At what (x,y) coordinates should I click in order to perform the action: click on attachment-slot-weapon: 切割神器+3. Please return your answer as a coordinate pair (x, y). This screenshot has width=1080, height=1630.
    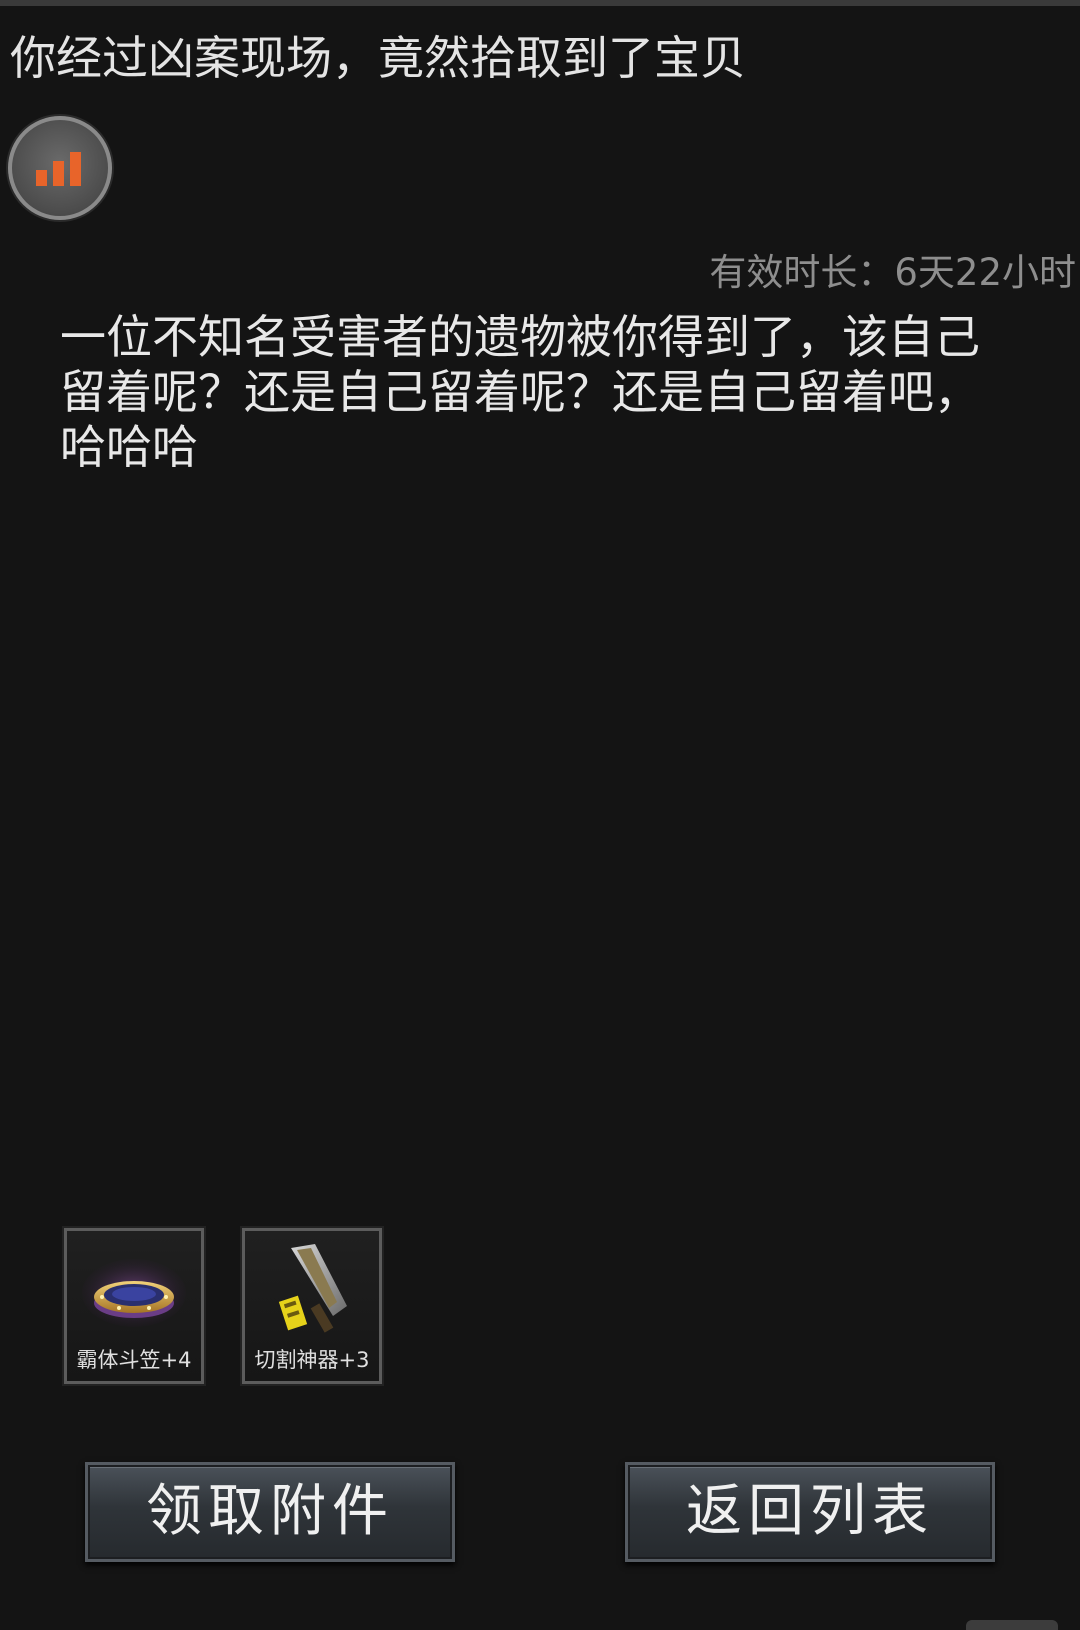
    Looking at the image, I should click on (312, 1306).